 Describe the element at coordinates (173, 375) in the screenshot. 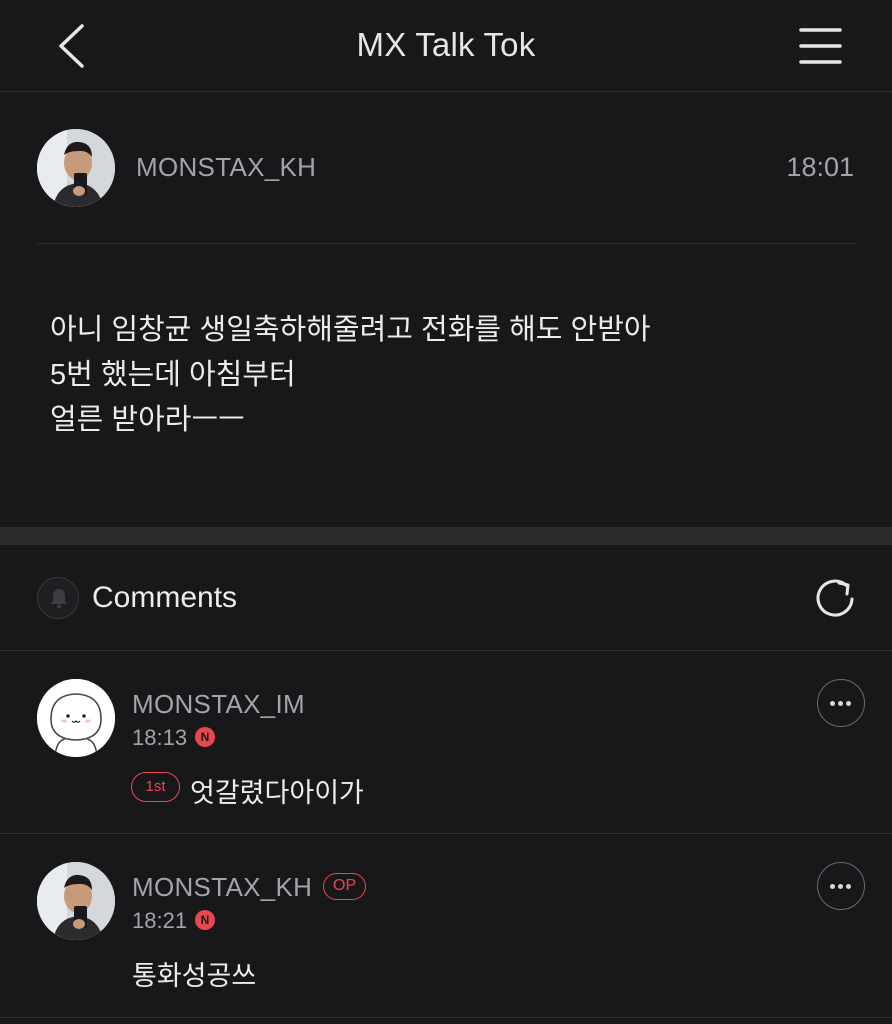

I see `post-line: 5번 했는데 아침부터` at that location.